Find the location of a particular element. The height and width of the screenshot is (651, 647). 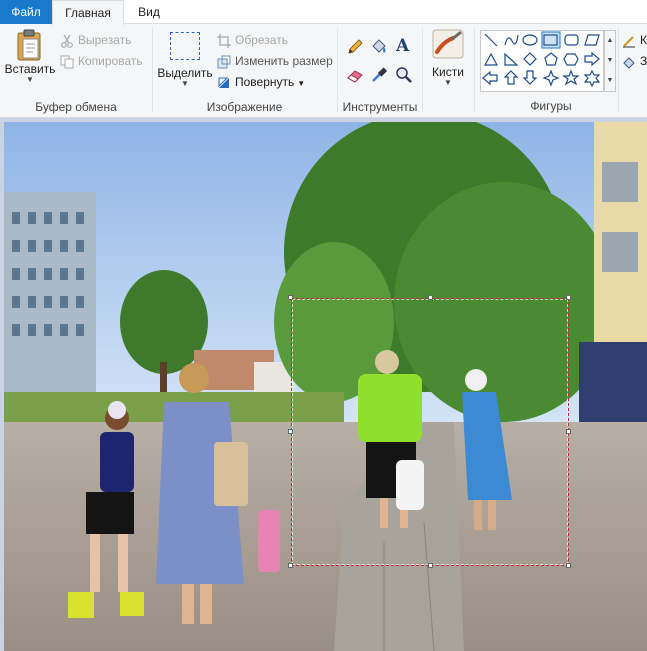

eraser-icon is located at coordinates (355, 76).